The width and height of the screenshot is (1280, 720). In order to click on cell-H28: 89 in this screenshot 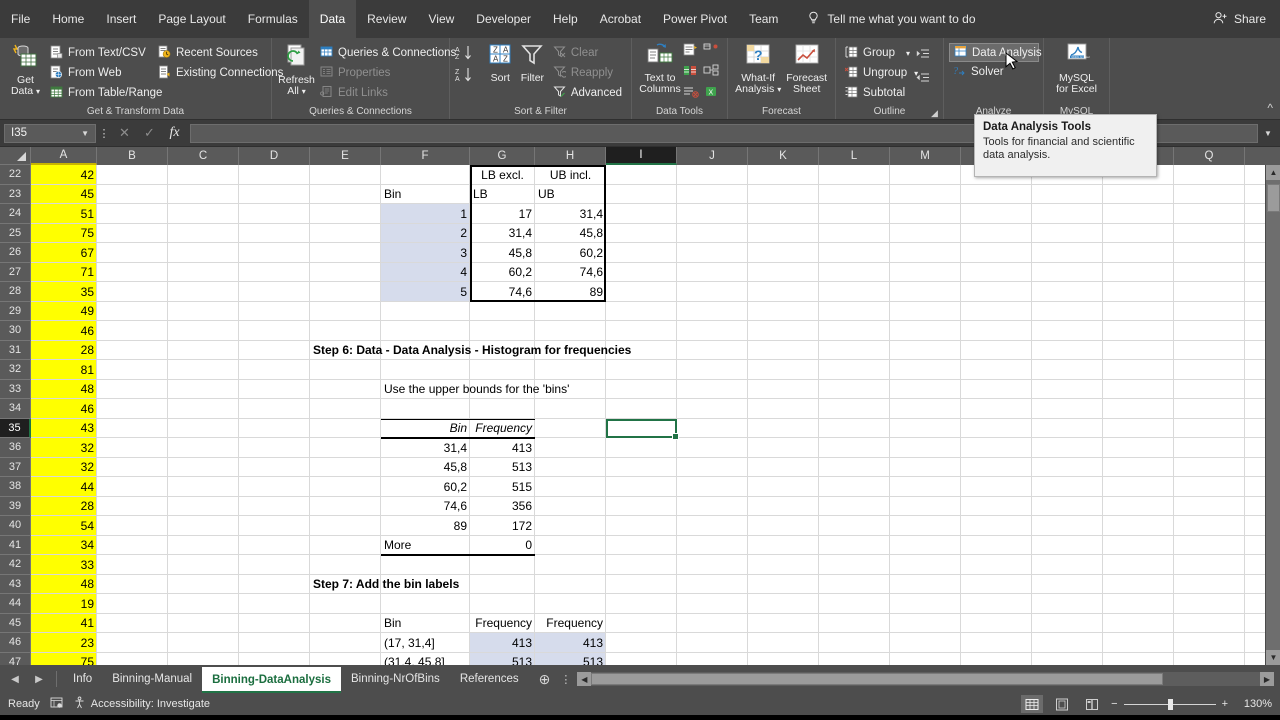, I will do `click(570, 292)`.